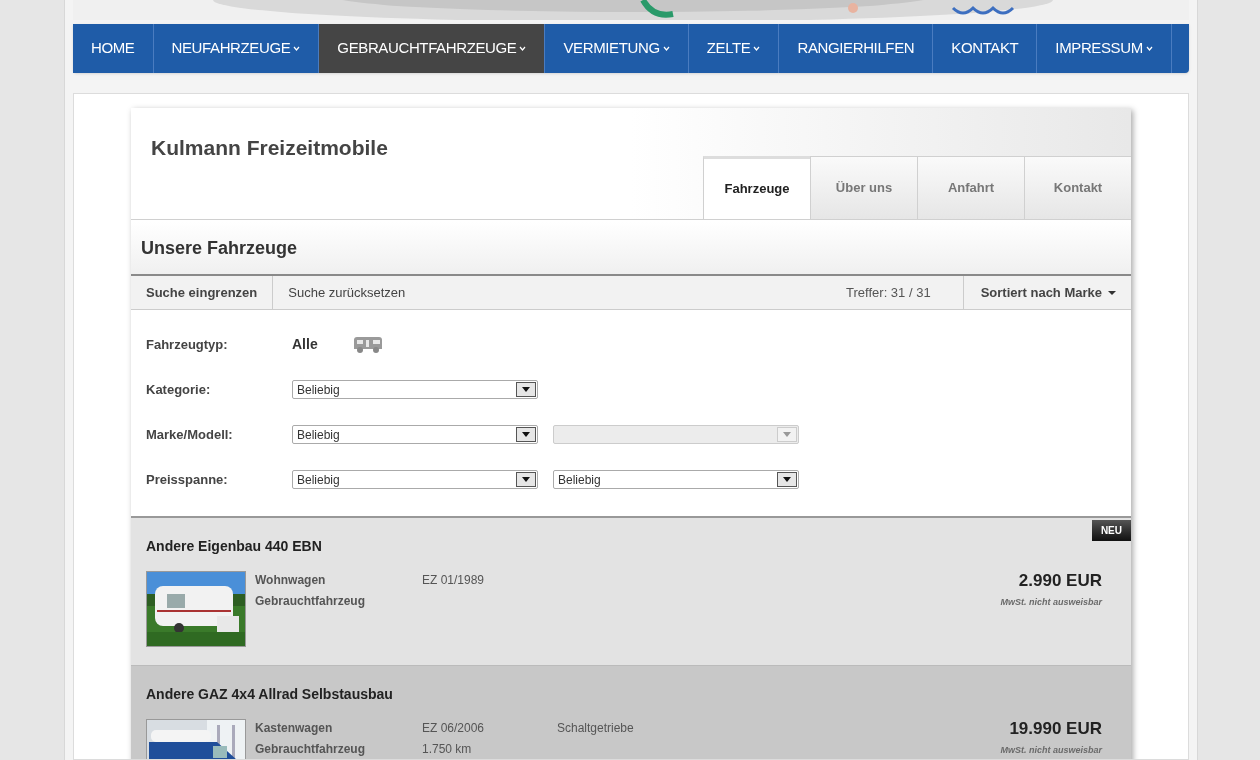  Describe the element at coordinates (236, 48) in the screenshot. I see `nav-item: NEUFAHRZEUGE` at that location.